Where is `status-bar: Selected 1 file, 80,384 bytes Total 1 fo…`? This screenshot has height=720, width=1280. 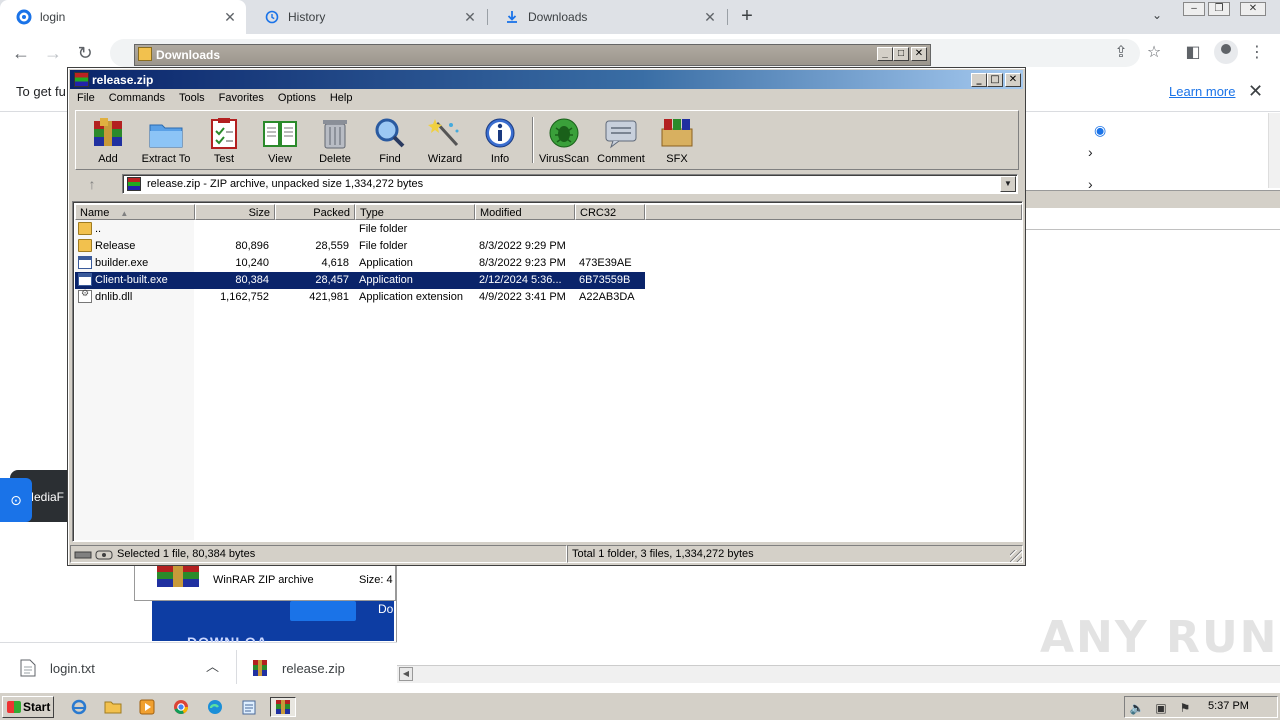
status-bar: Selected 1 file, 80,384 bytes Total 1 fo… is located at coordinates (546, 554).